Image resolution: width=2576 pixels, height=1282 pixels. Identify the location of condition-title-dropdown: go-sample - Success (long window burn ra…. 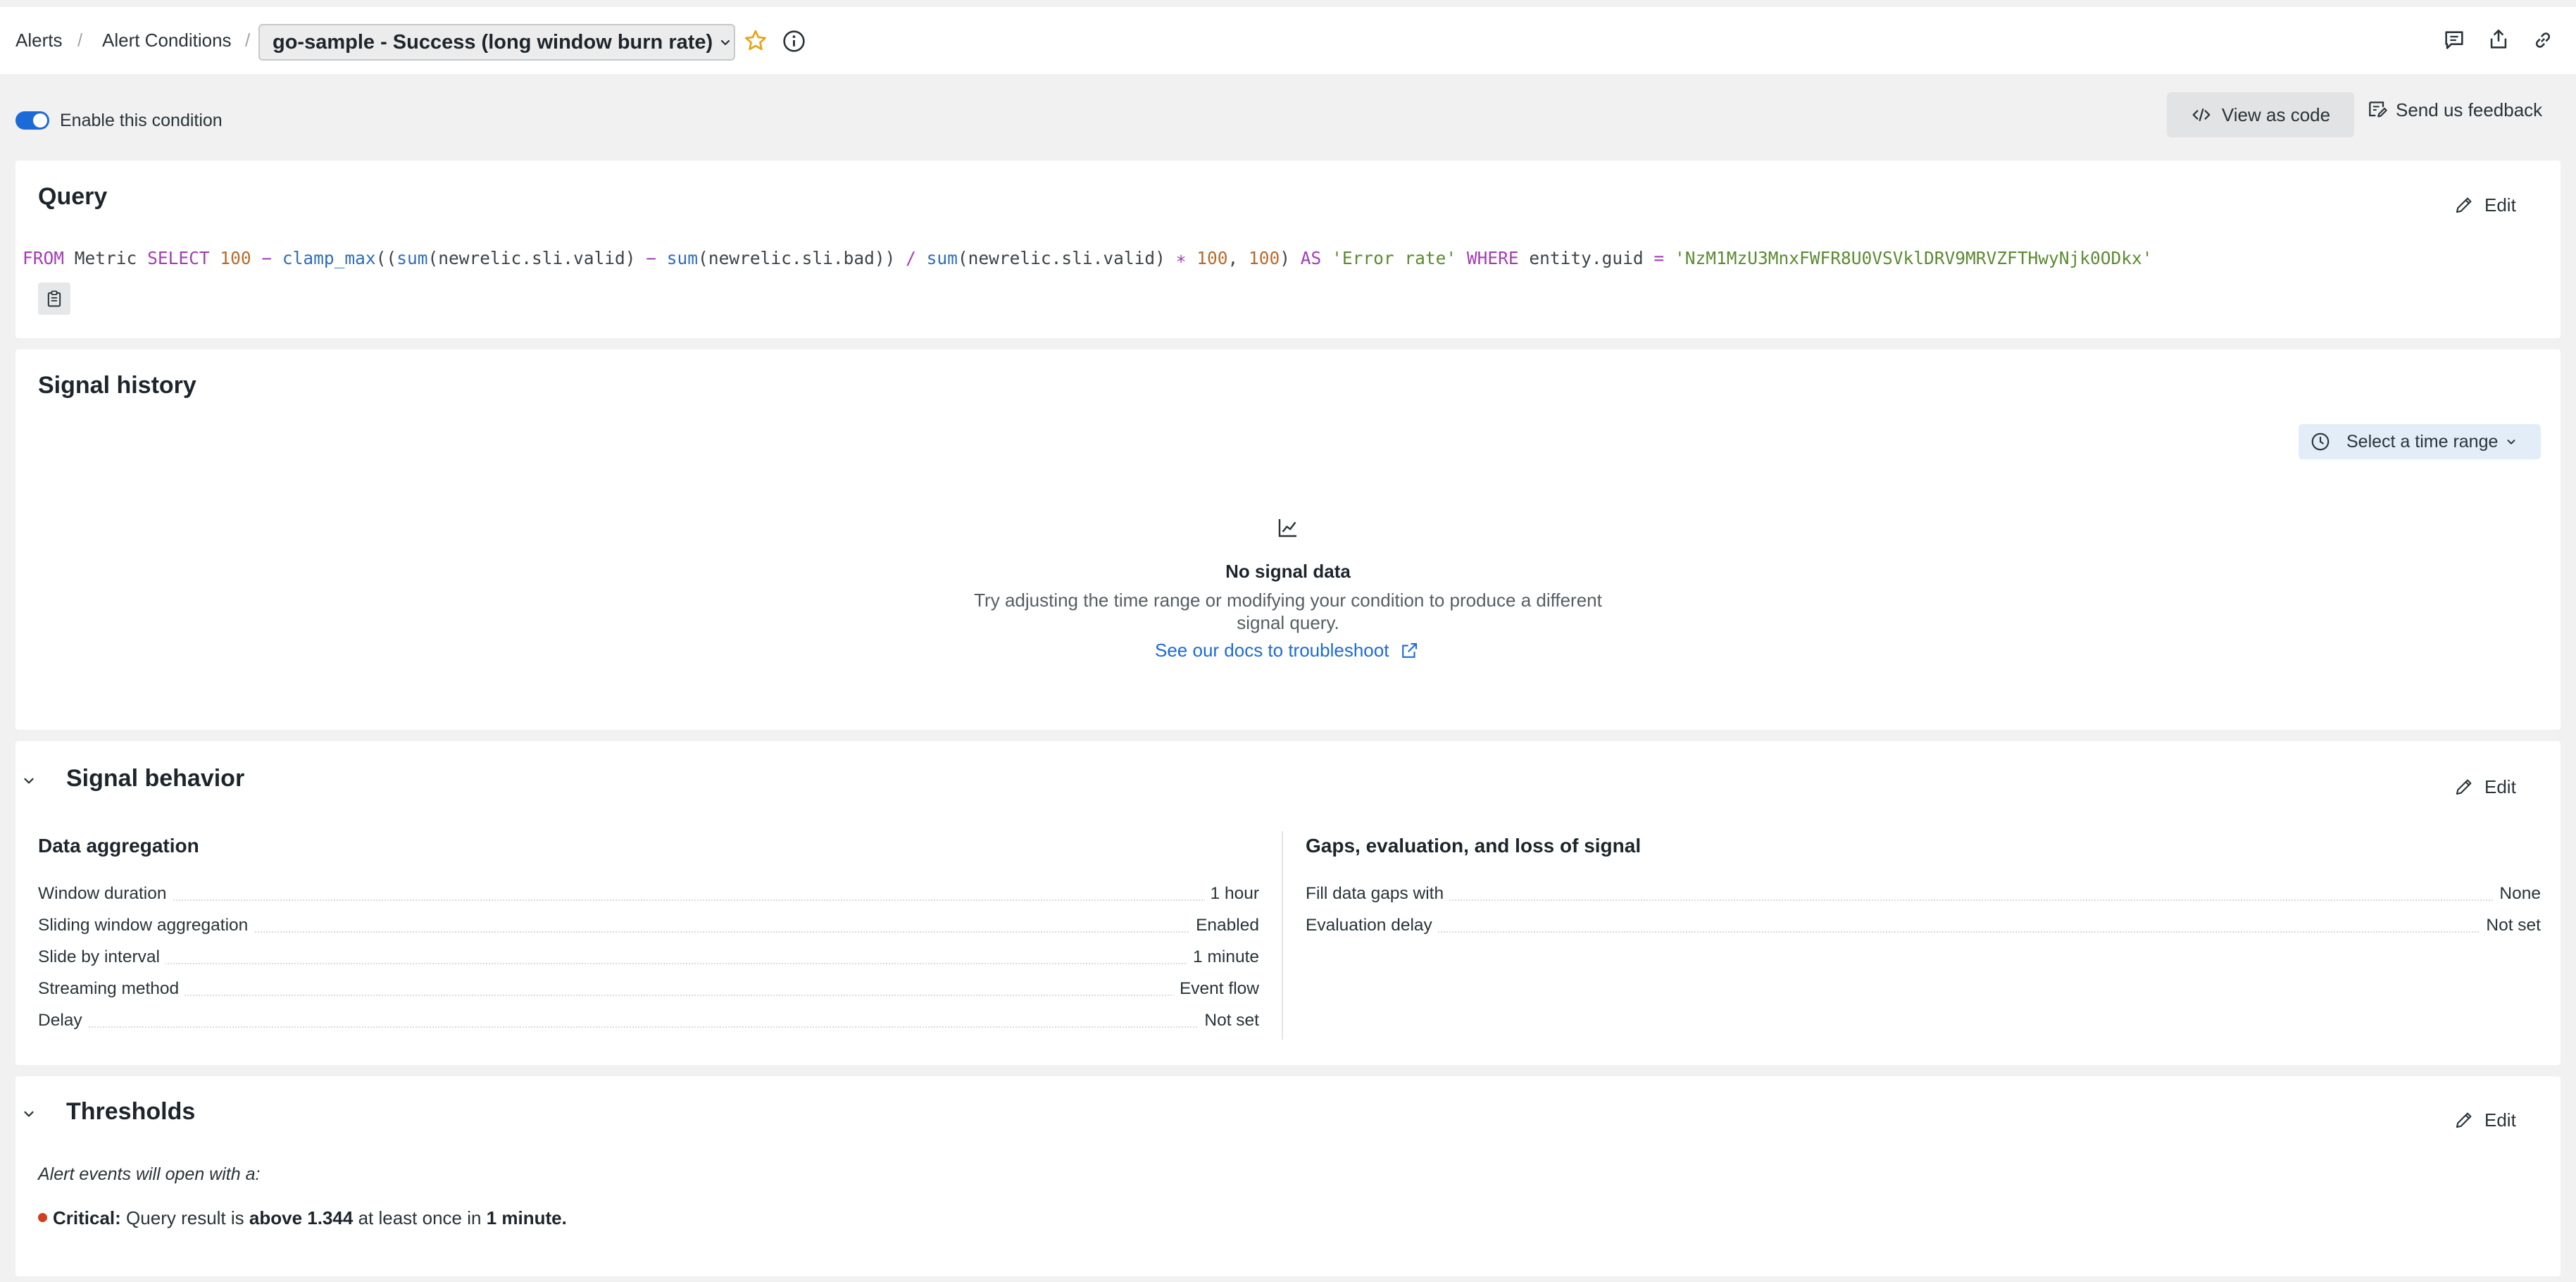
(496, 42).